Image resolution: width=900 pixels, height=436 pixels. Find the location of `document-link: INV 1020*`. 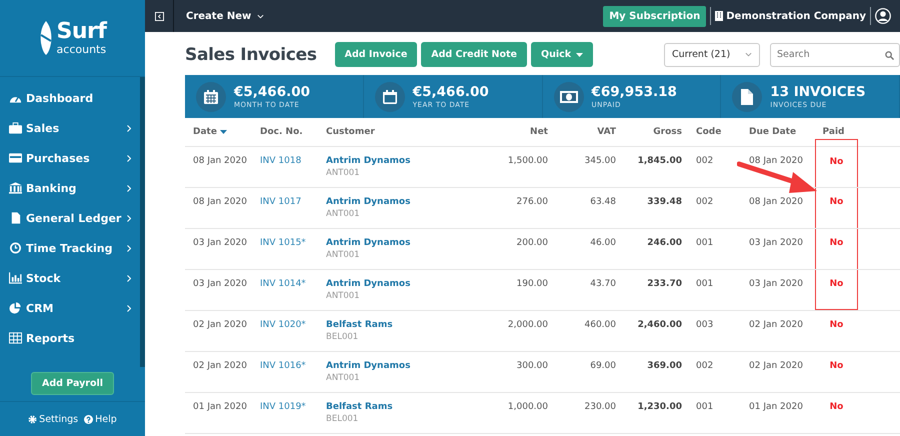

document-link: INV 1020* is located at coordinates (283, 325).